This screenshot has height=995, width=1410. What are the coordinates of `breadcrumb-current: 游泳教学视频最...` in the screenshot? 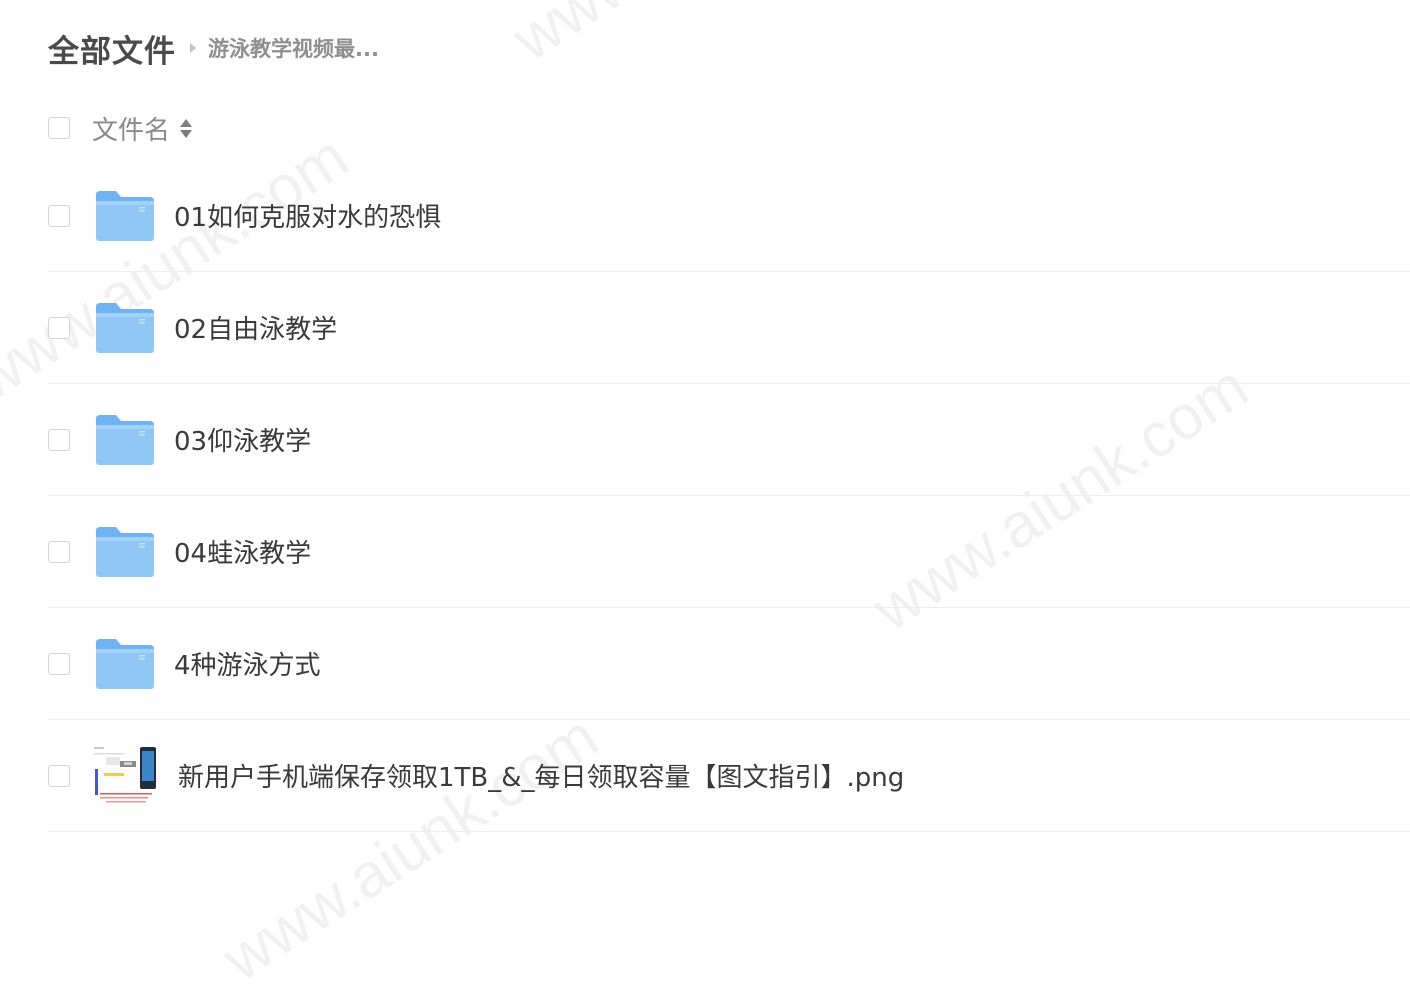 It's located at (293, 49).